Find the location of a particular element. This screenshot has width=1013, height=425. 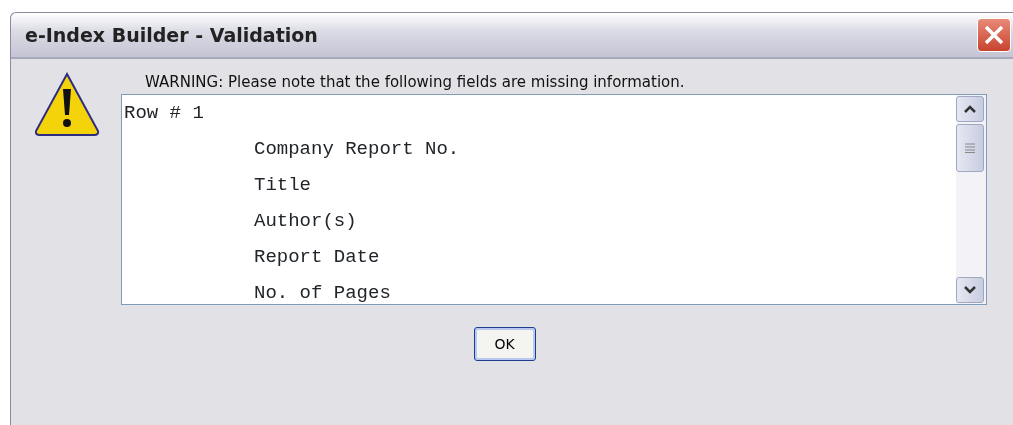

close-button is located at coordinates (994, 35).